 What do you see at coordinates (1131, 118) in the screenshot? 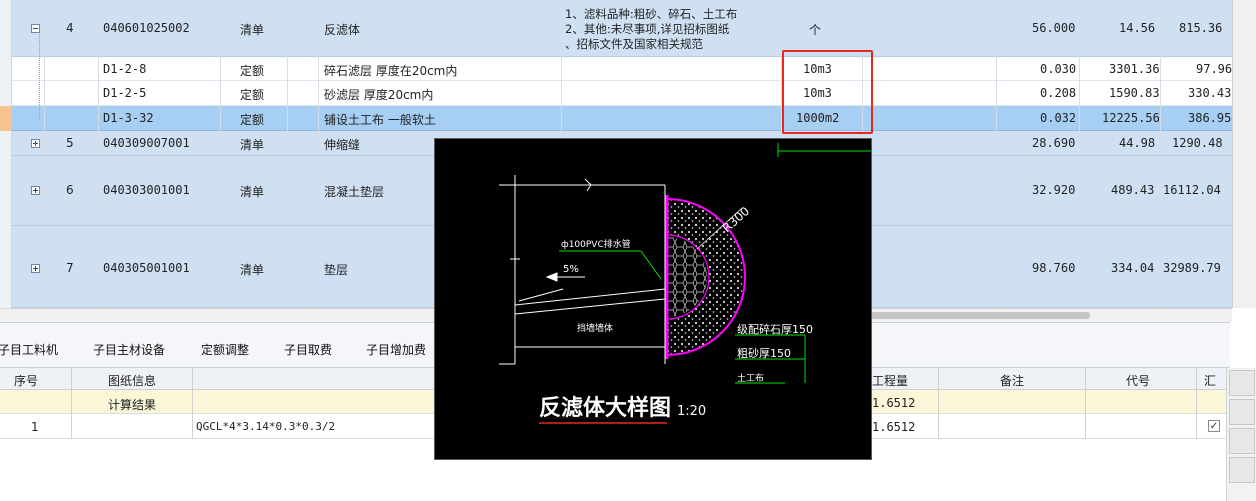
I see `item-price: 12225.56` at bounding box center [1131, 118].